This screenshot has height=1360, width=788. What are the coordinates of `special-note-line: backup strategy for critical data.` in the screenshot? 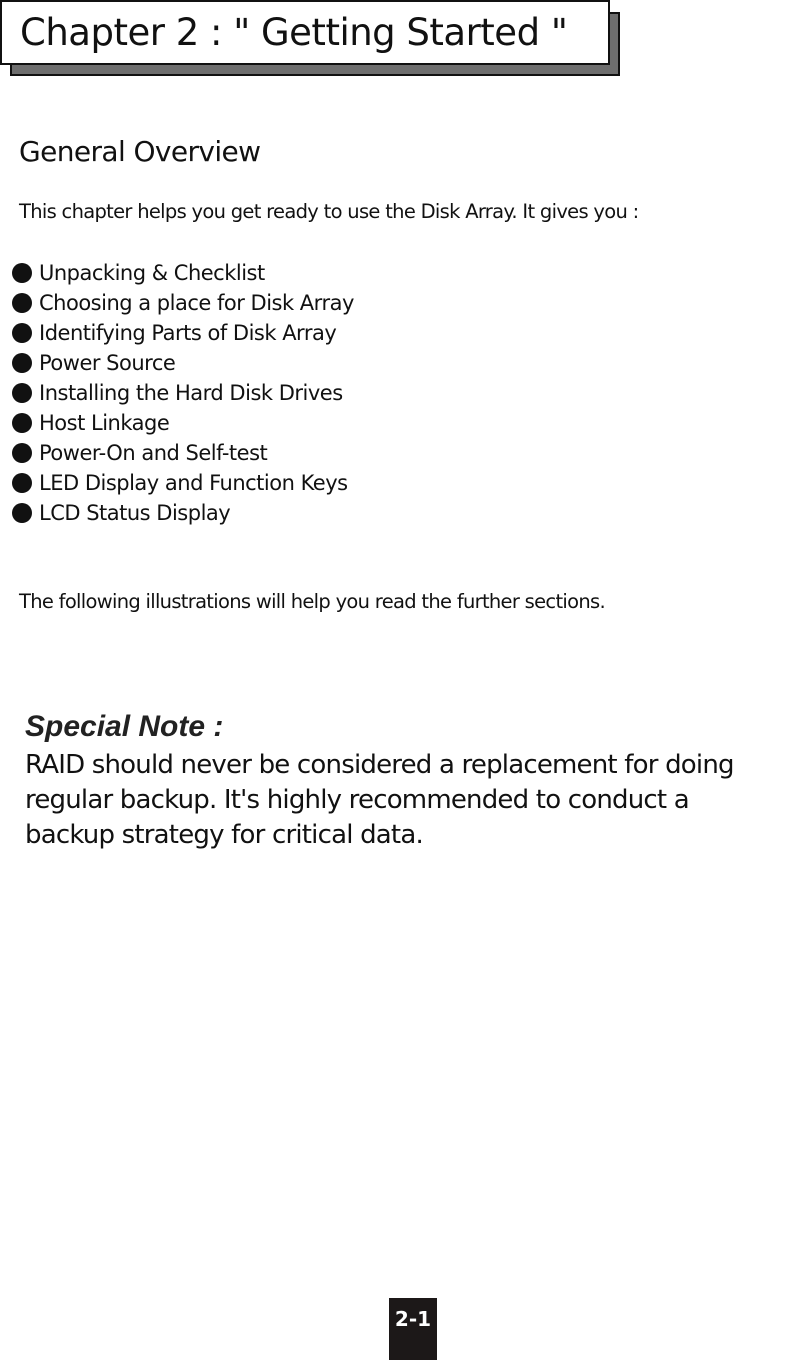 It's located at (224, 835).